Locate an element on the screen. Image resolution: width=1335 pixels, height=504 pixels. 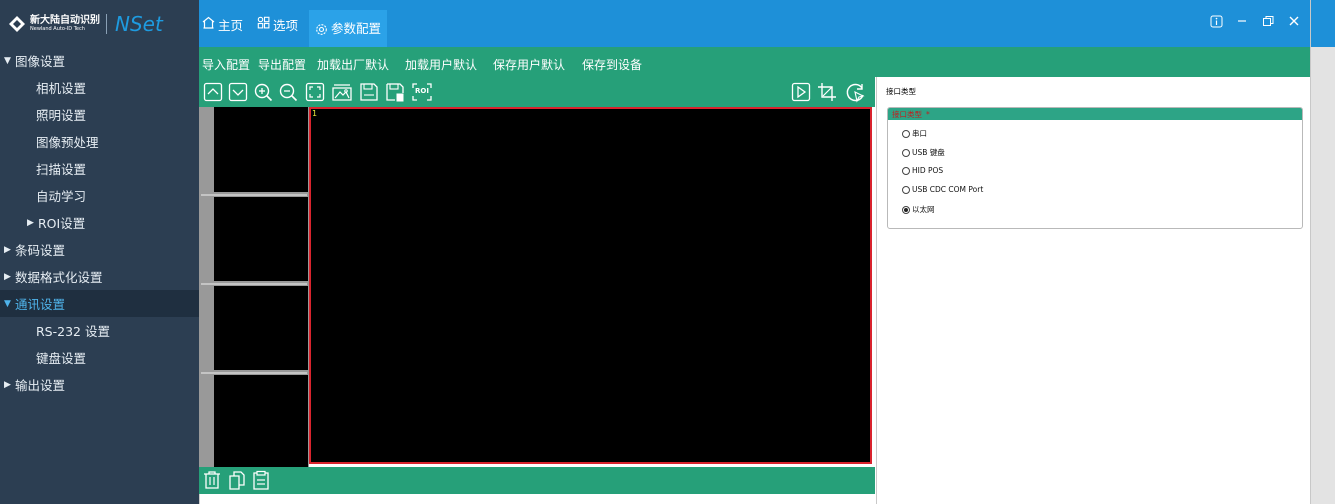
sidebar-item: ▶ 条码设置 is located at coordinates (99, 249).